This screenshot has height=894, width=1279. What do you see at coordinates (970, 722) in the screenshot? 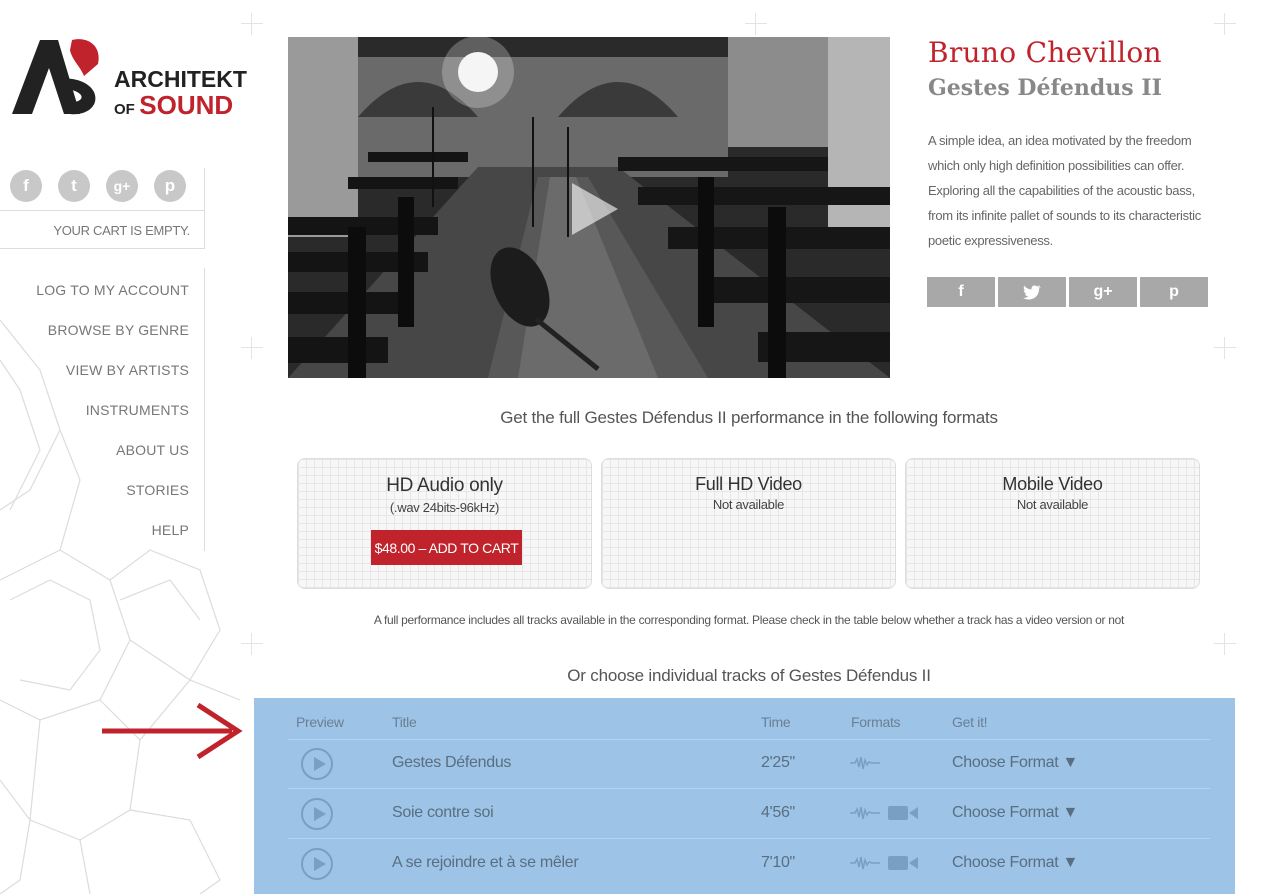
I see `column-header-get-it: Get it!` at bounding box center [970, 722].